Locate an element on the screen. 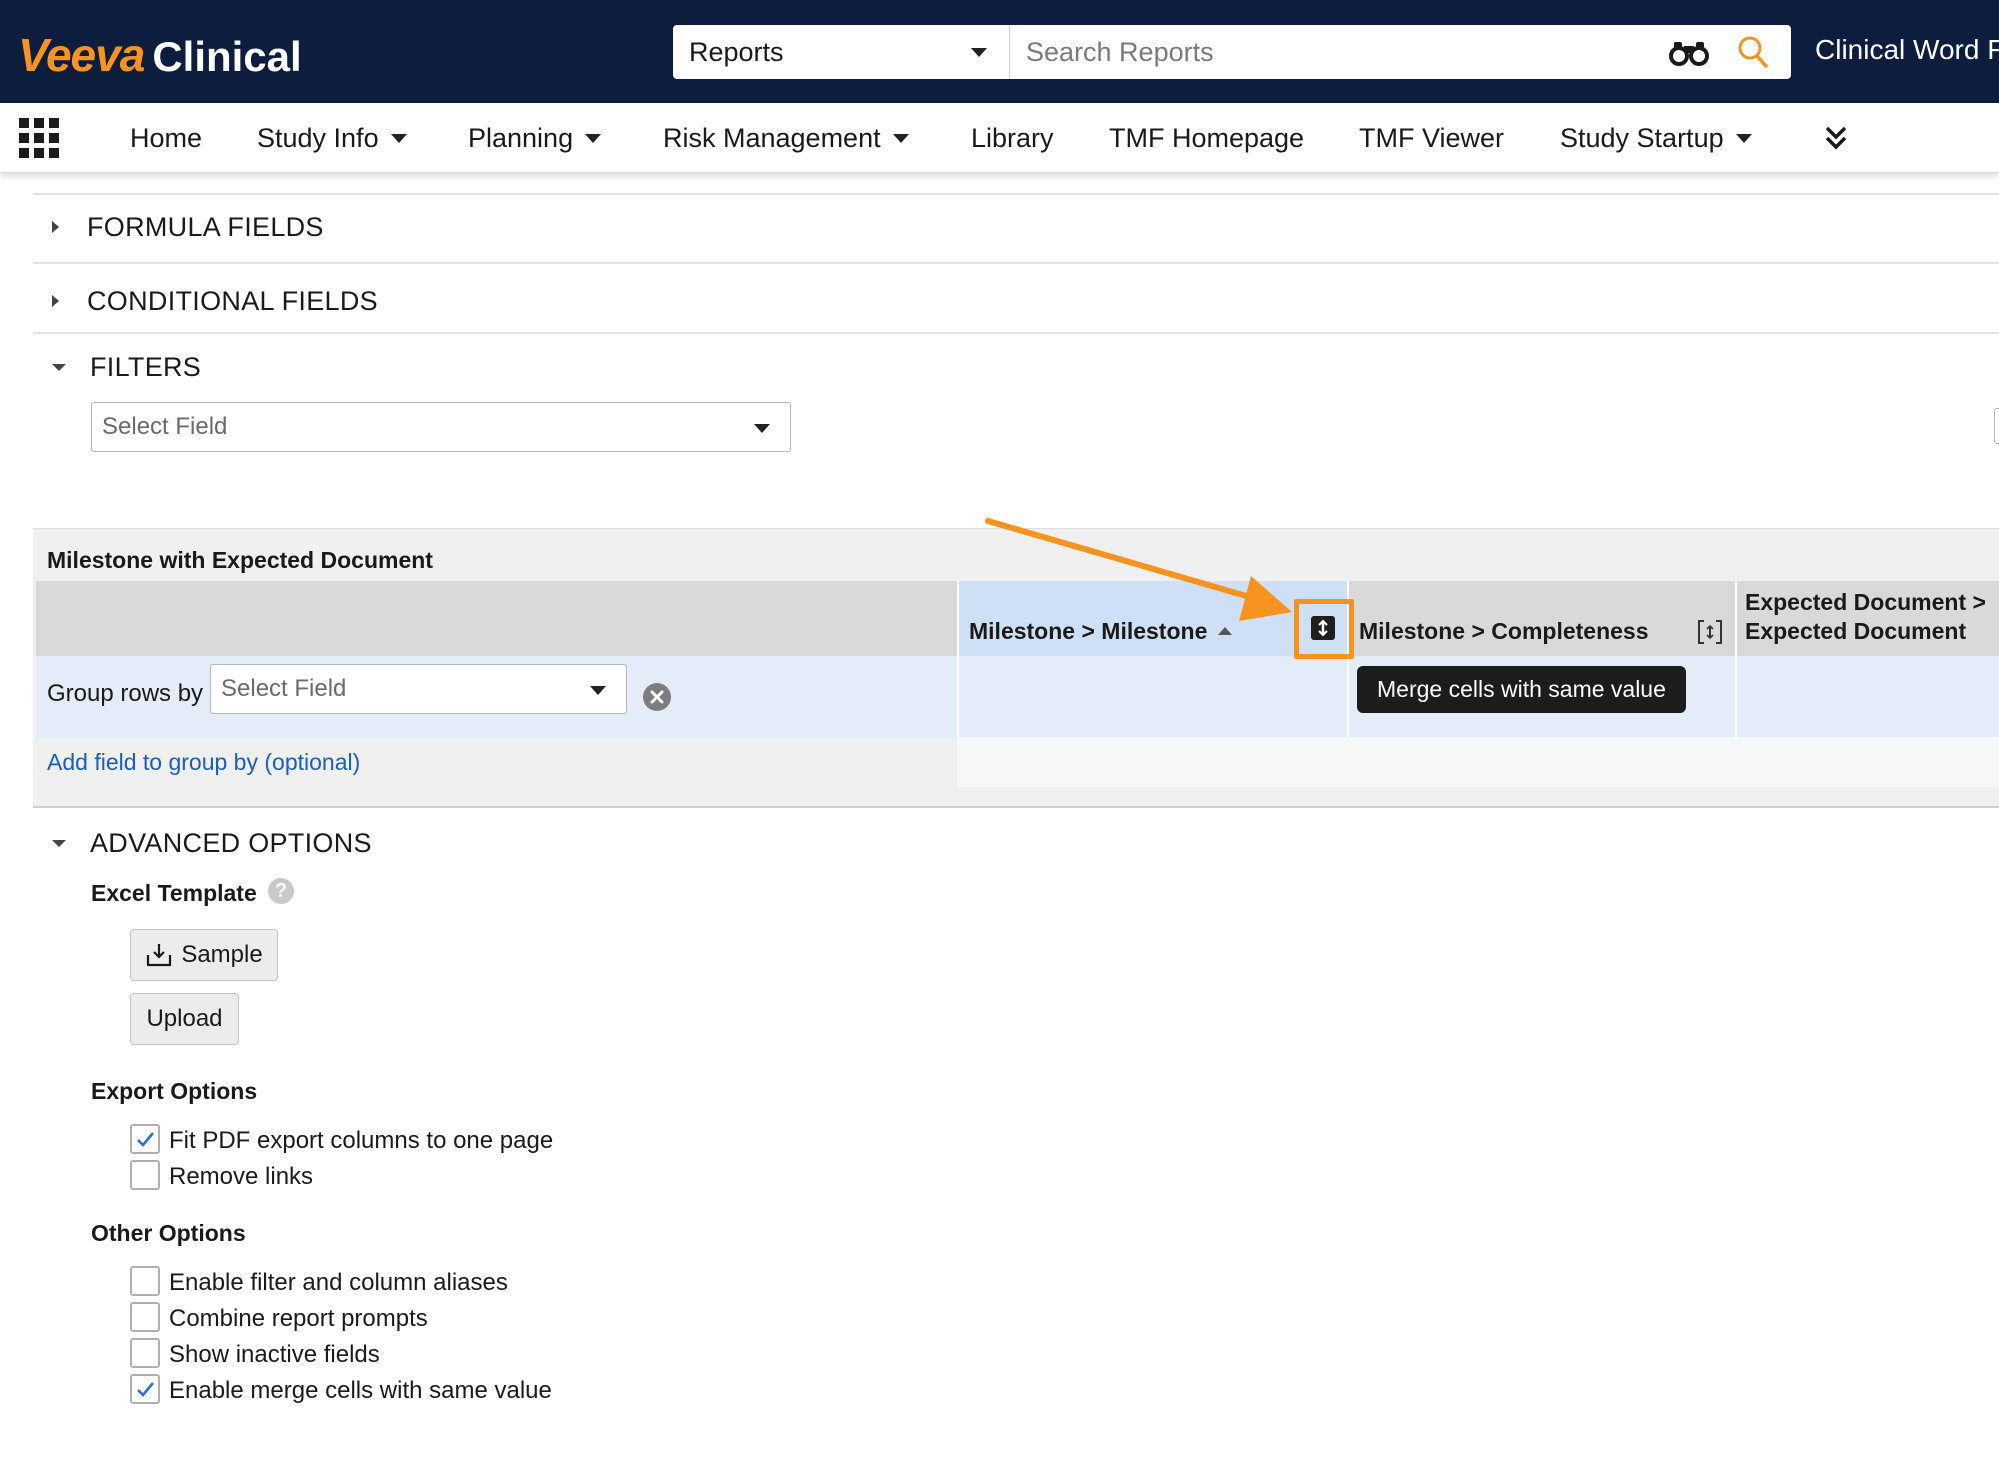 This screenshot has height=1471, width=1999. nav-item-label: Risk Management is located at coordinates (772, 137).